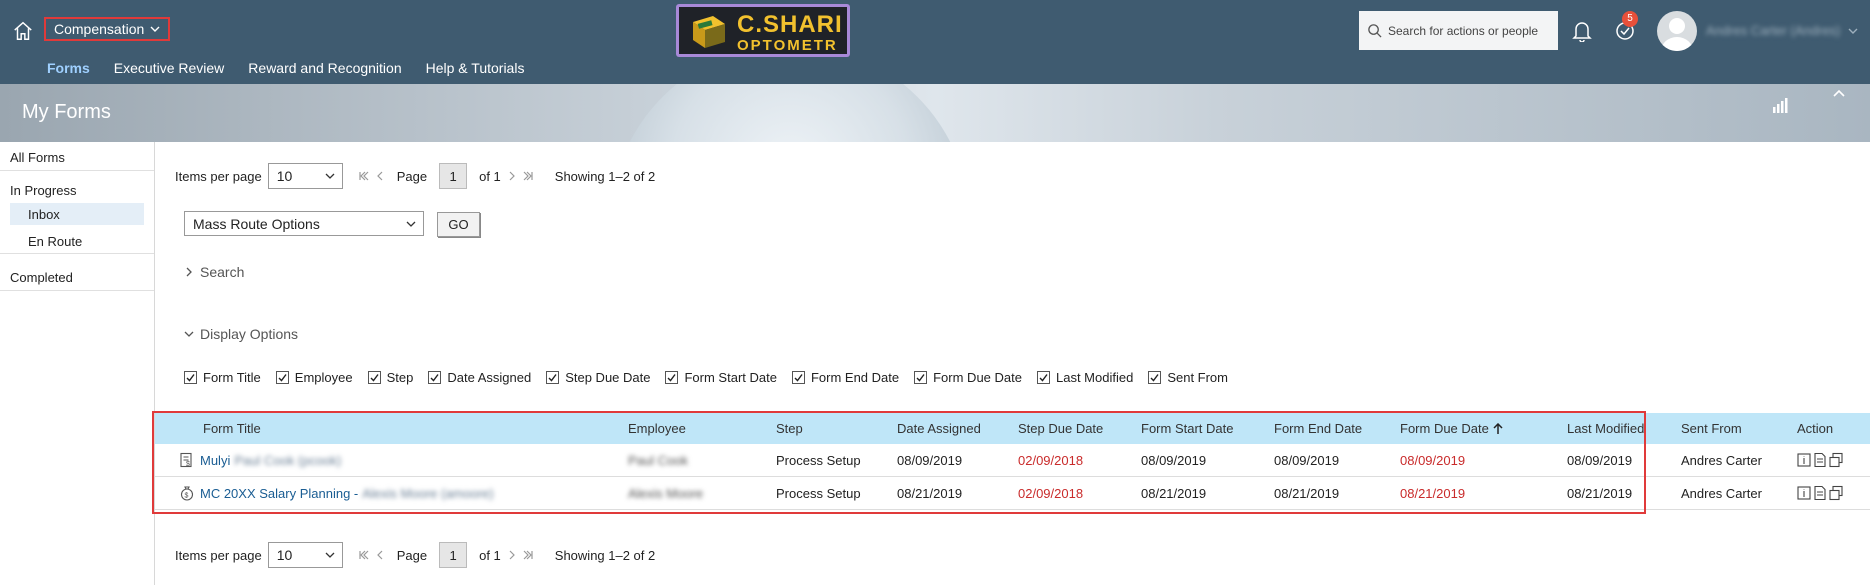  Describe the element at coordinates (1187, 428) in the screenshot. I see `header-form-start-date: Form Start Date` at that location.